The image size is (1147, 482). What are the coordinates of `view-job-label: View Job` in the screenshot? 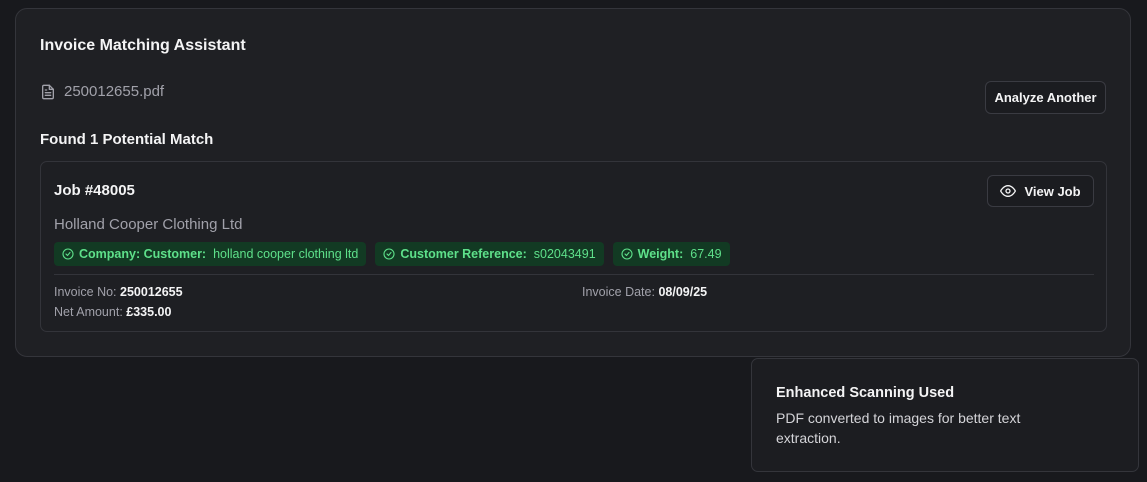 It's located at (1052, 191).